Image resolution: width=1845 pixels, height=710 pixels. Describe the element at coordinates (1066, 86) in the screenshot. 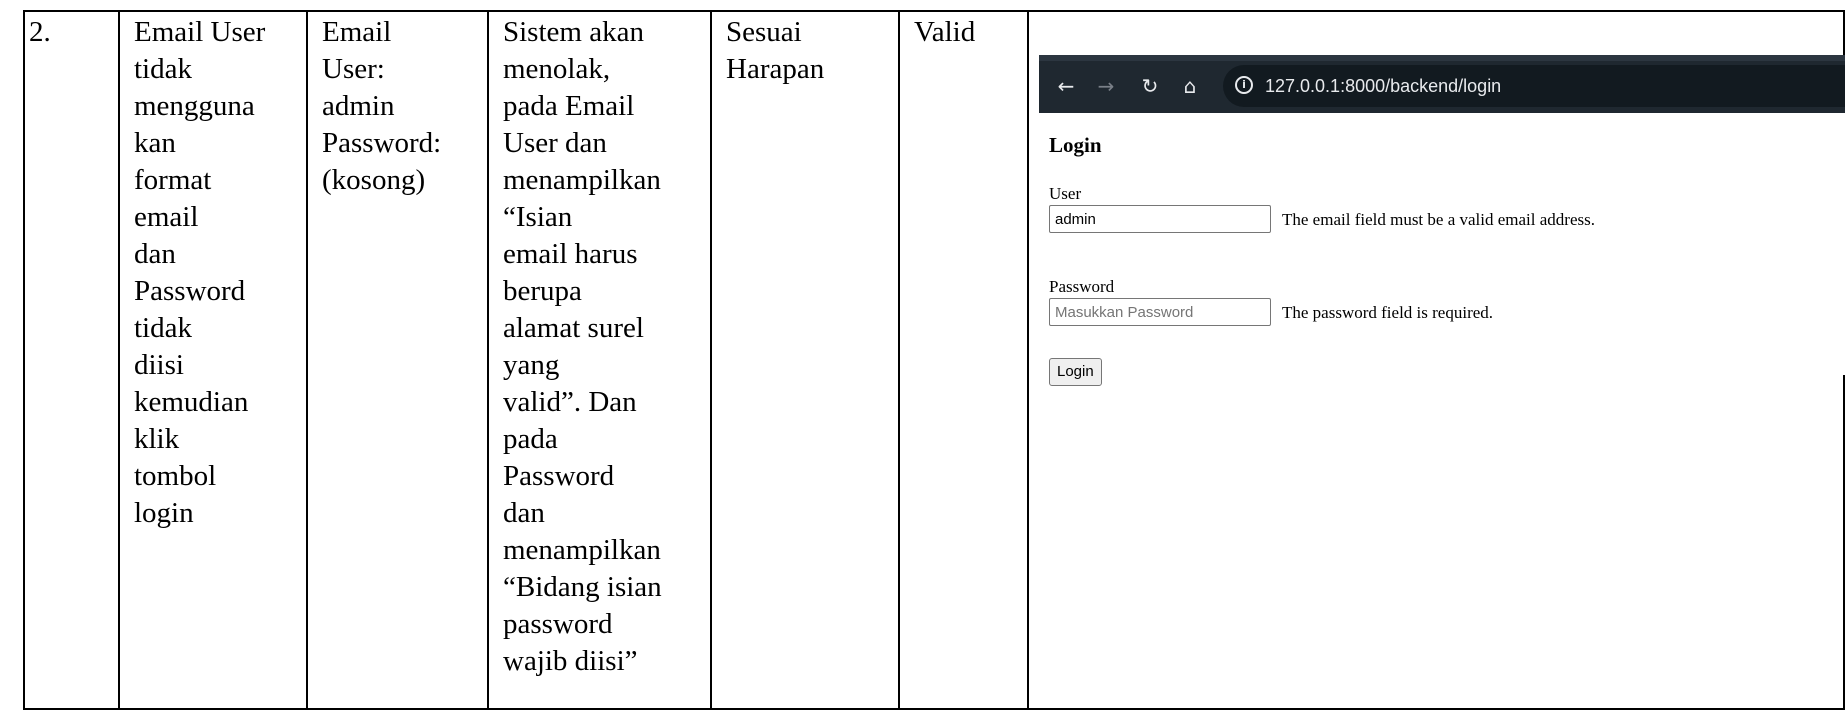

I see `arrow-left-icon: ←` at that location.